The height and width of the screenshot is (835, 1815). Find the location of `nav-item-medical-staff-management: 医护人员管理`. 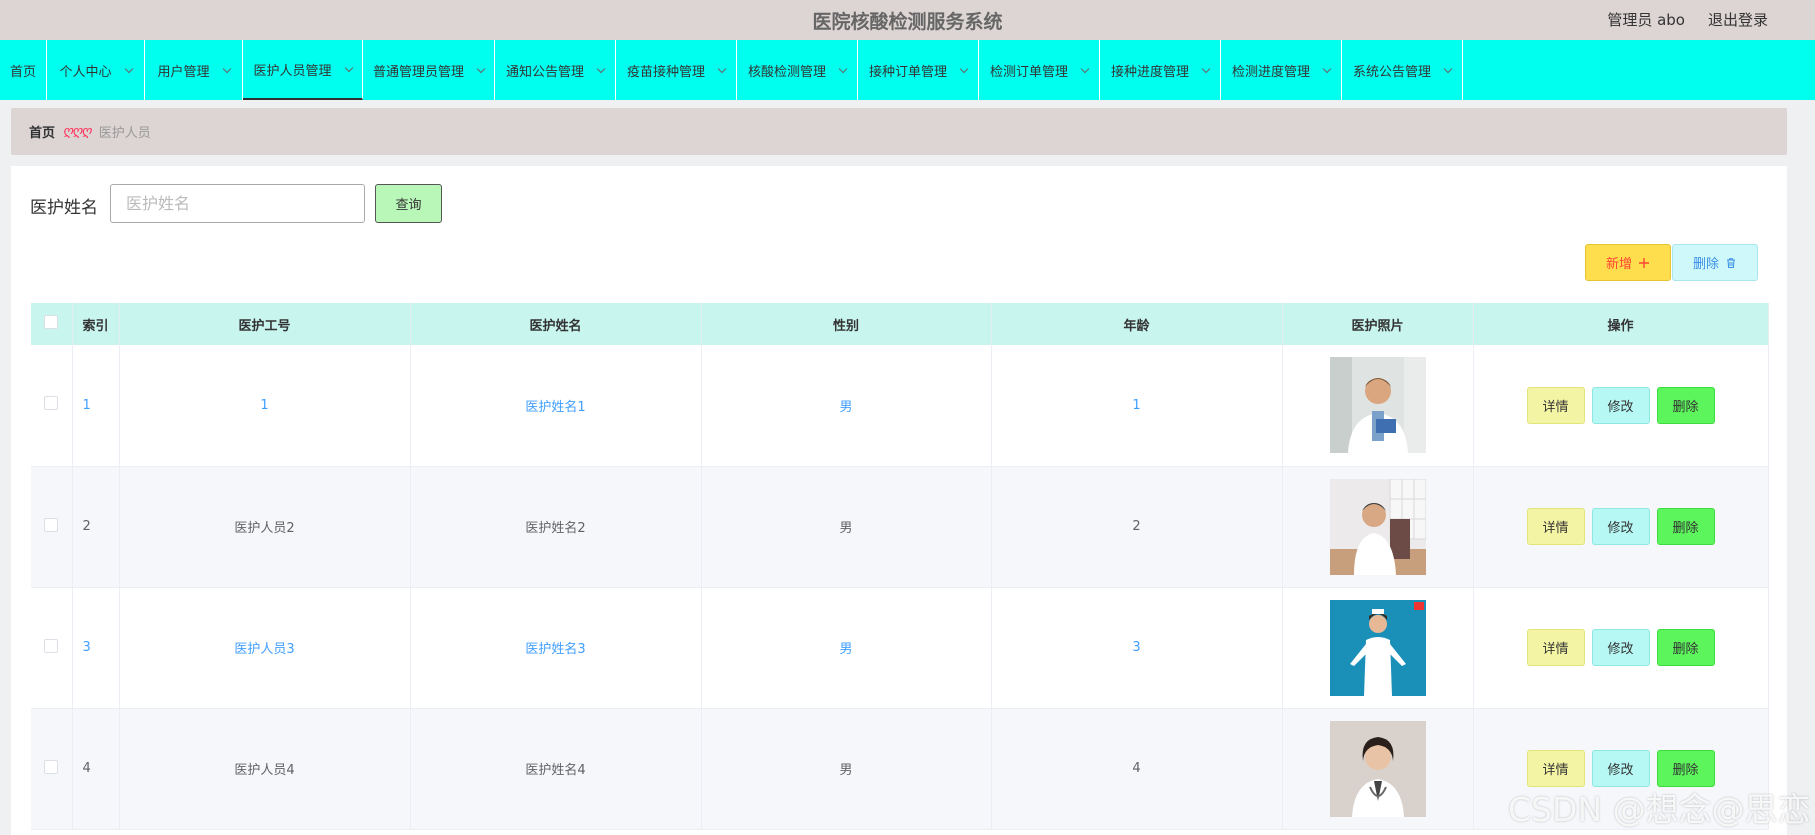

nav-item-medical-staff-management: 医护人员管理 is located at coordinates (303, 70).